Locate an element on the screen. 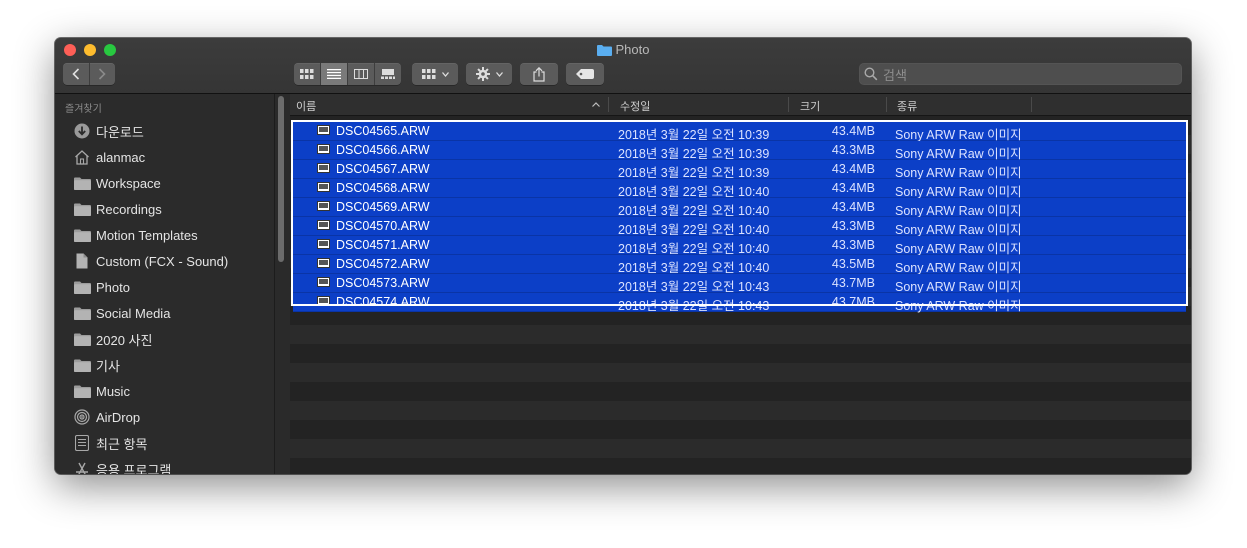 The image size is (1247, 548). search-icon is located at coordinates (871, 74).